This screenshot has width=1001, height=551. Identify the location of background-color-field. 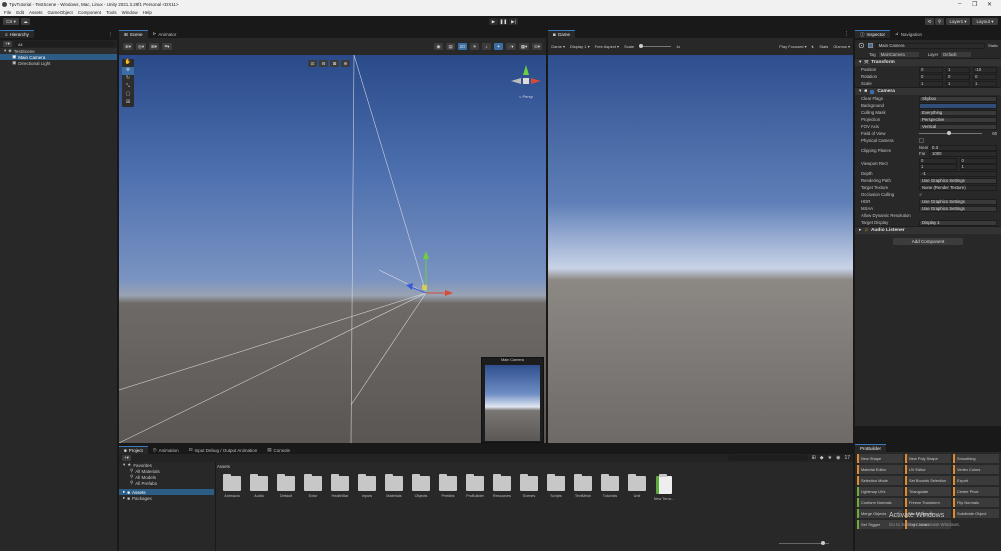
(958, 105).